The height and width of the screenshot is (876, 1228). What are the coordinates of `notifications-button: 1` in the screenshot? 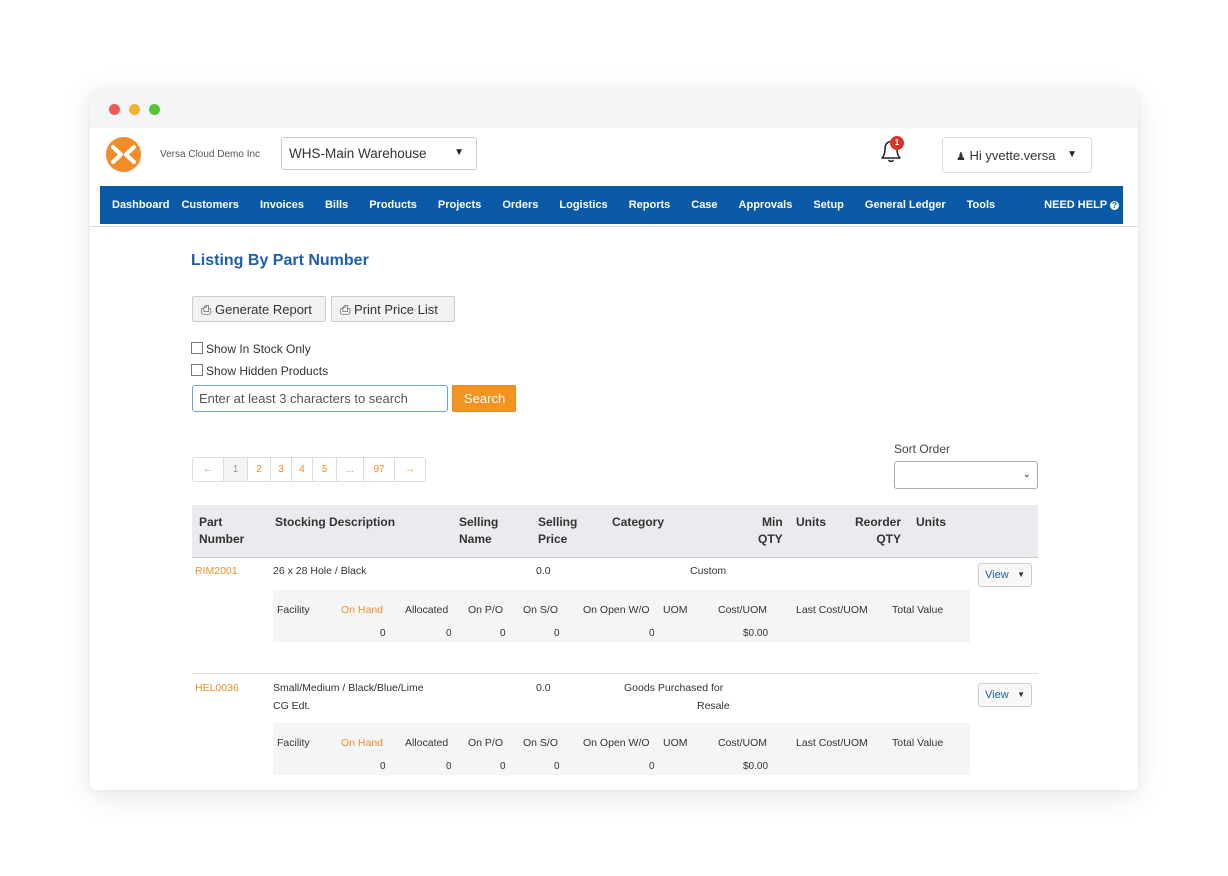 It's located at (891, 151).